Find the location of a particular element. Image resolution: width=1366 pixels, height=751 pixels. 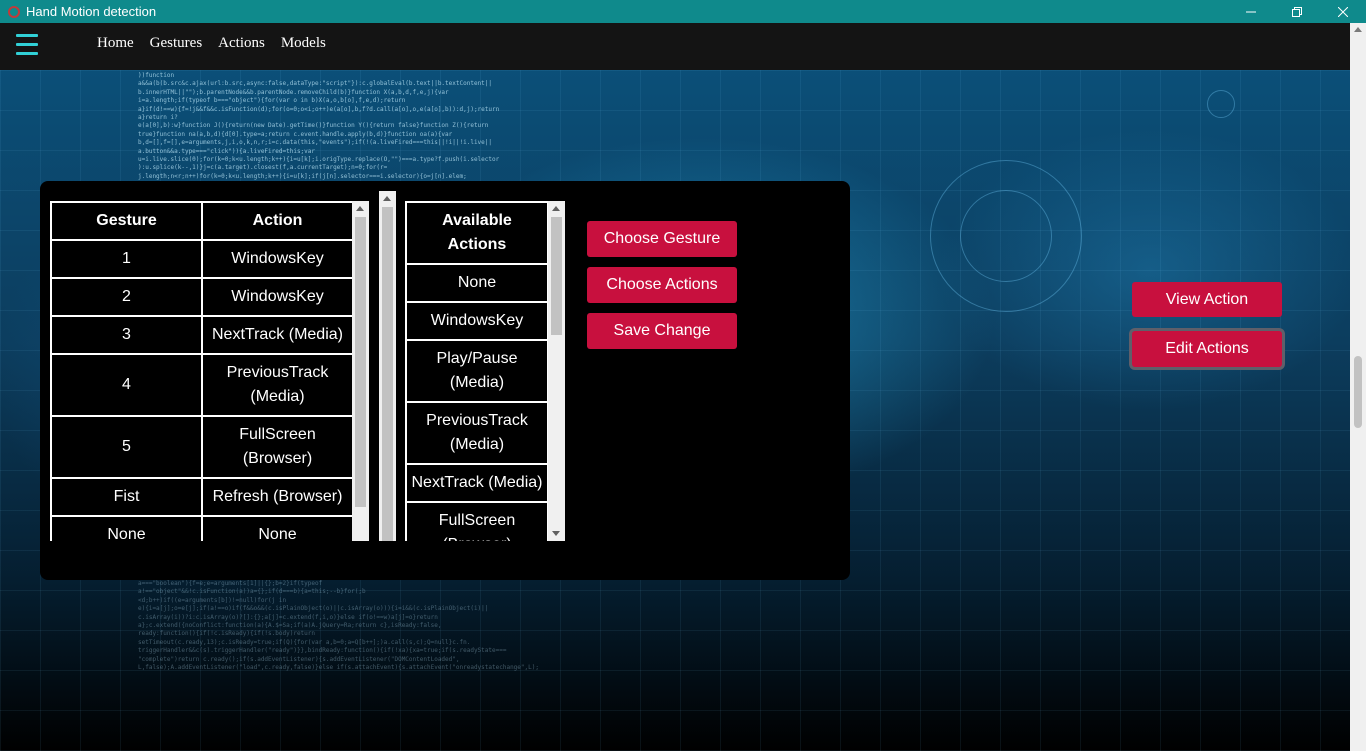

list-item: WindowsKey is located at coordinates (477, 321).